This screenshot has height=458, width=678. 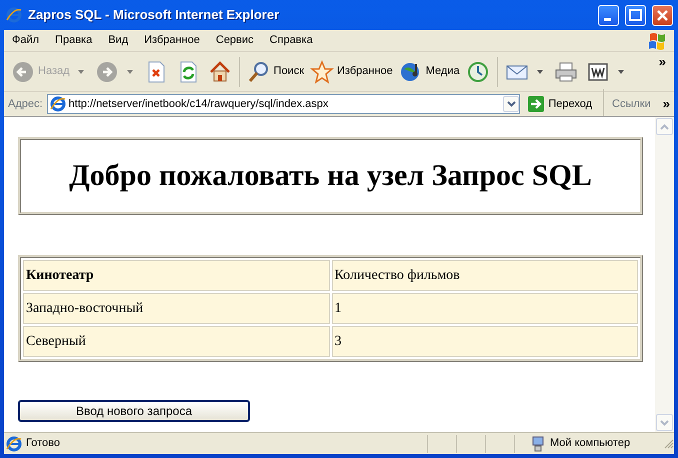 I want to click on menu-item: Избранное, so click(x=172, y=40).